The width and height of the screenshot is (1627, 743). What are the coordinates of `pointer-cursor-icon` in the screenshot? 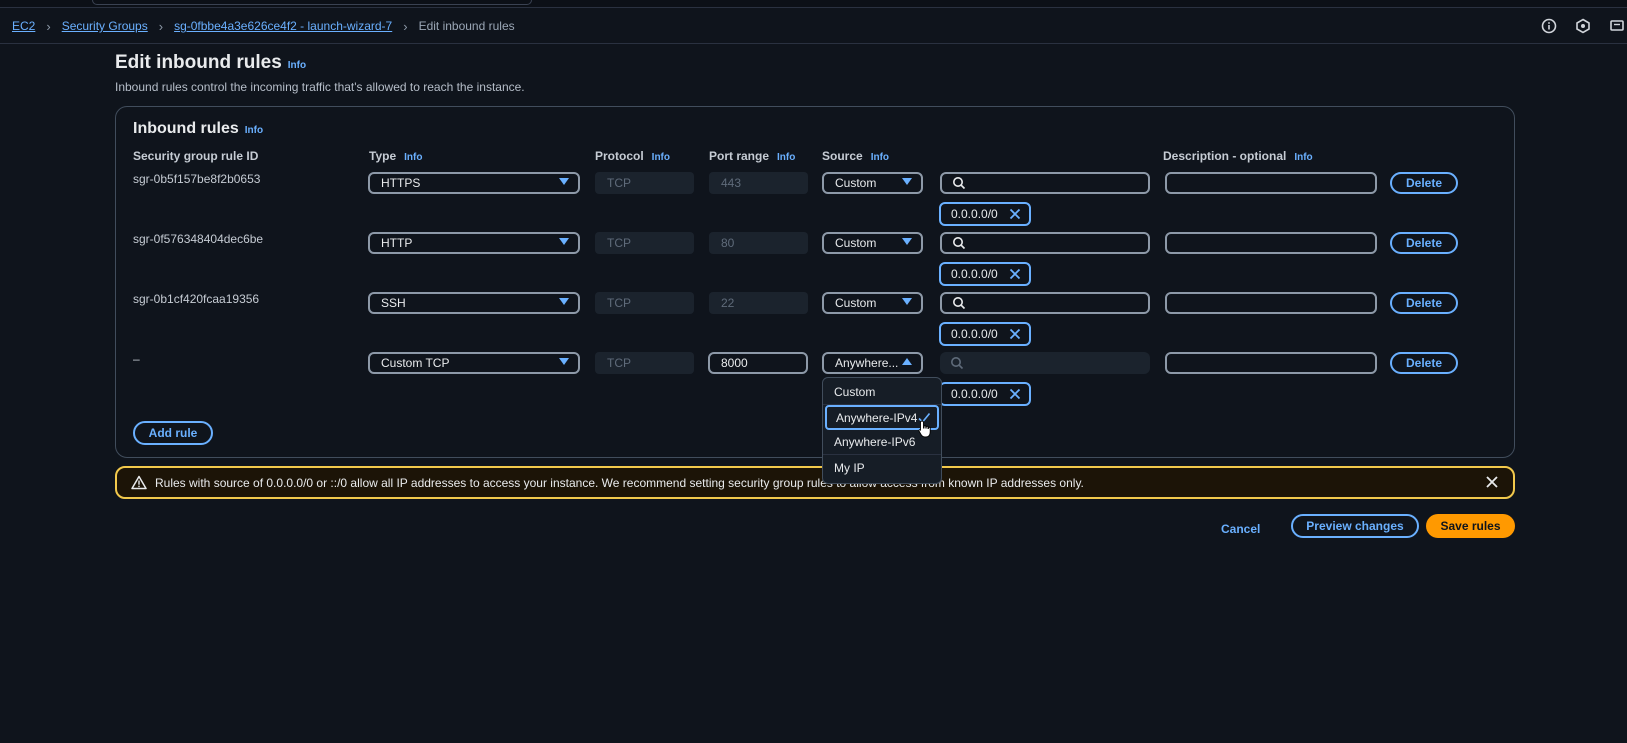 It's located at (925, 430).